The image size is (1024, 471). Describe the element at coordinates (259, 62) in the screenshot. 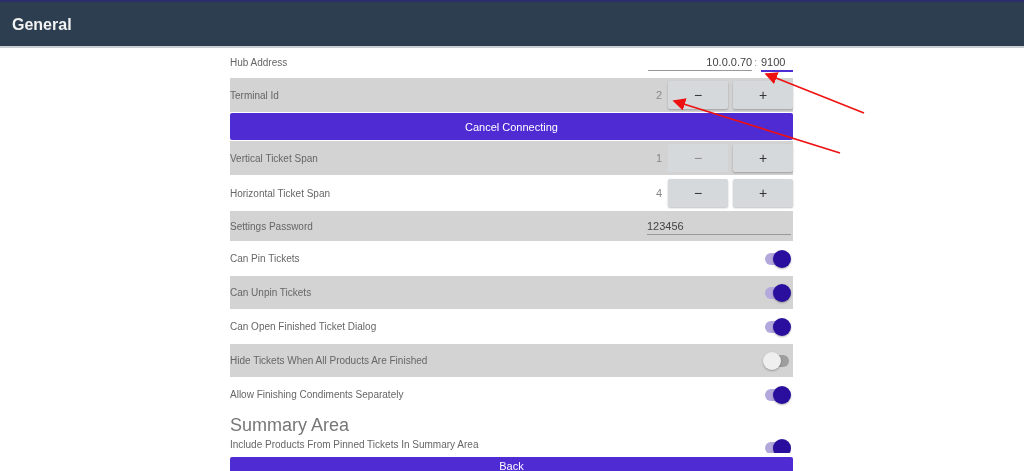

I see `setting-label: Hub Address` at that location.